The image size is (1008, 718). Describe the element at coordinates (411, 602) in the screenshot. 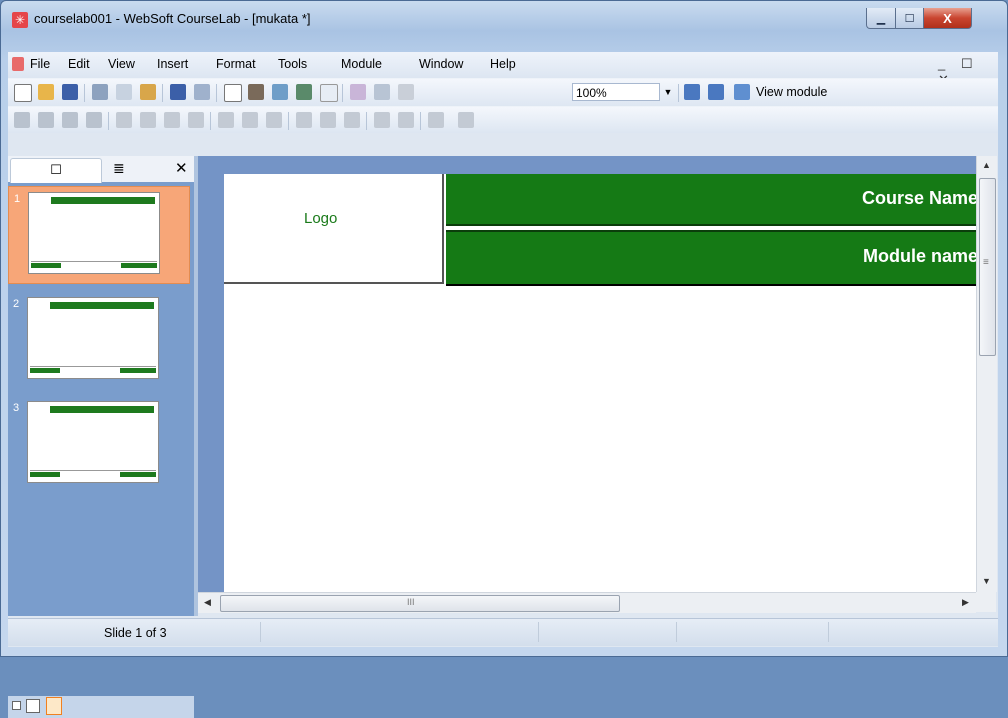

I see `grip-icon: III` at that location.